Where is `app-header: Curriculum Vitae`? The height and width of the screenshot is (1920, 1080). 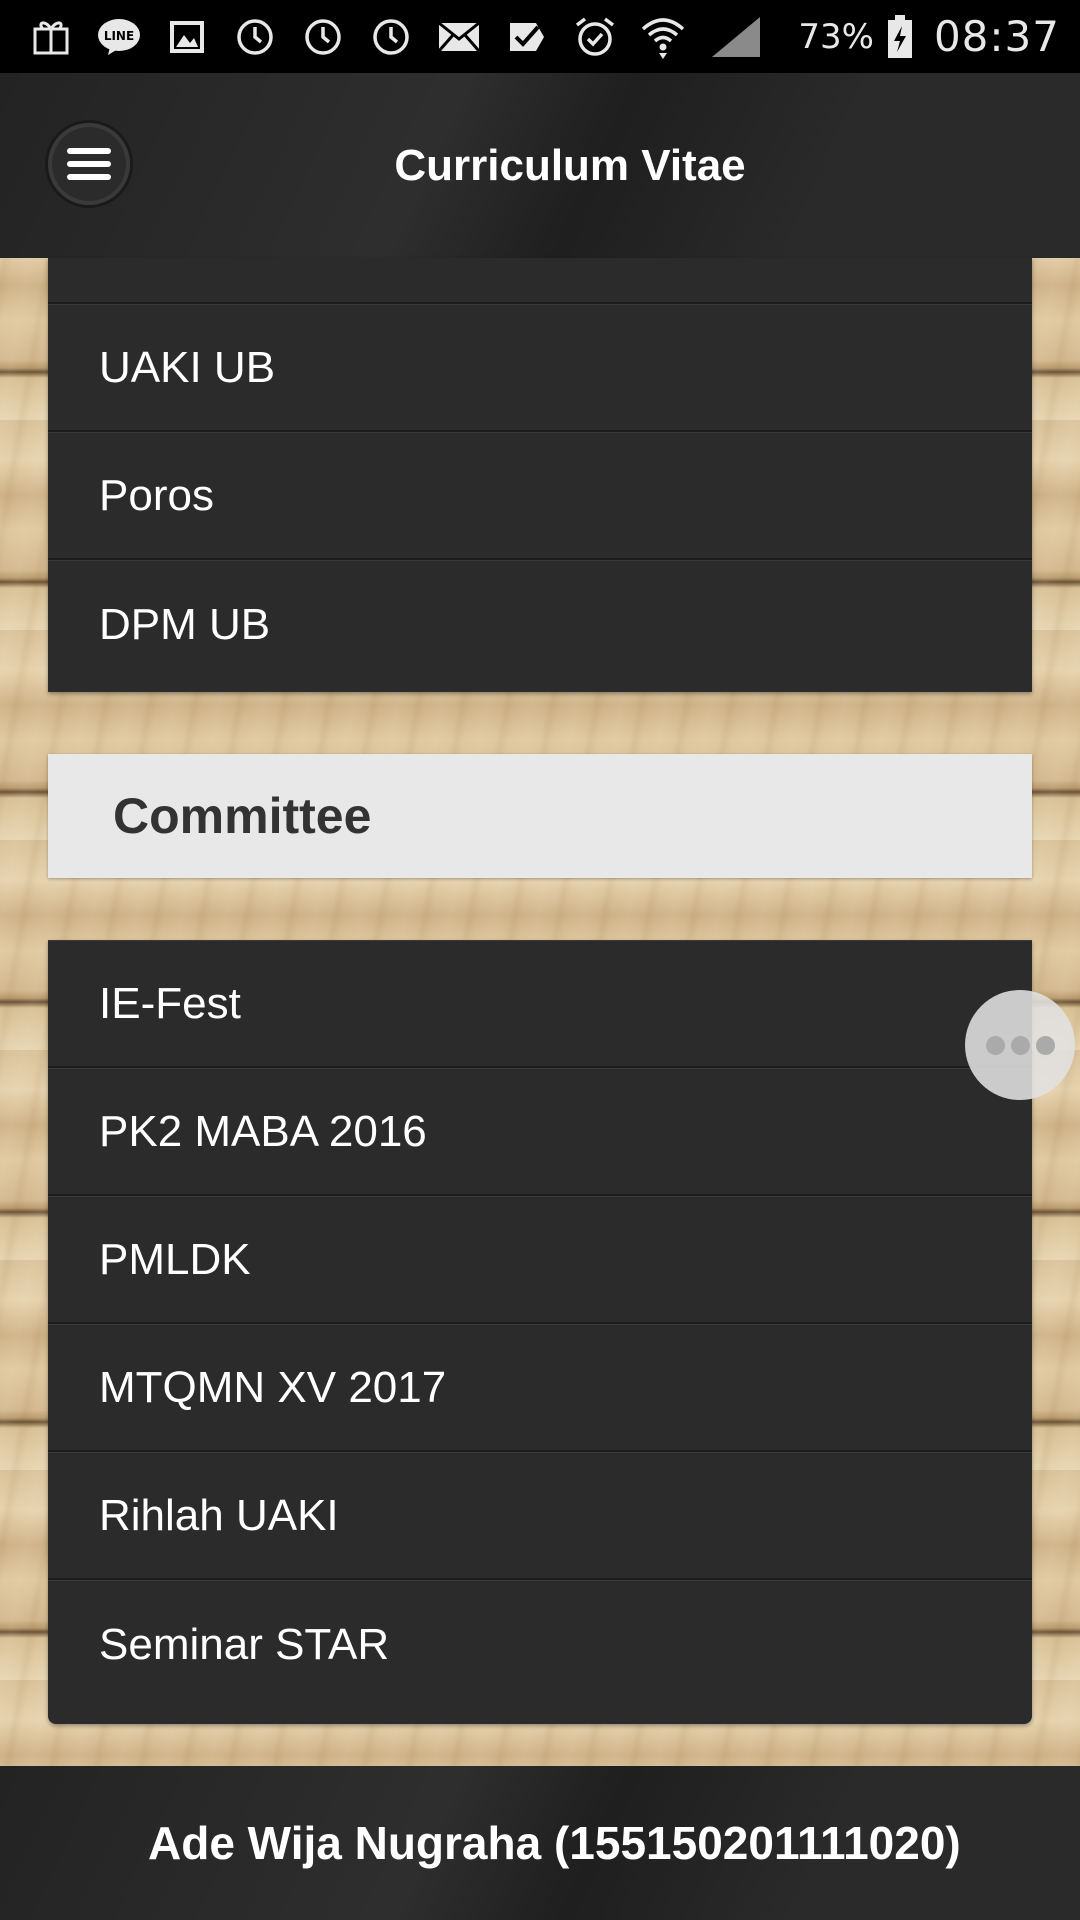 app-header: Curriculum Vitae is located at coordinates (540, 165).